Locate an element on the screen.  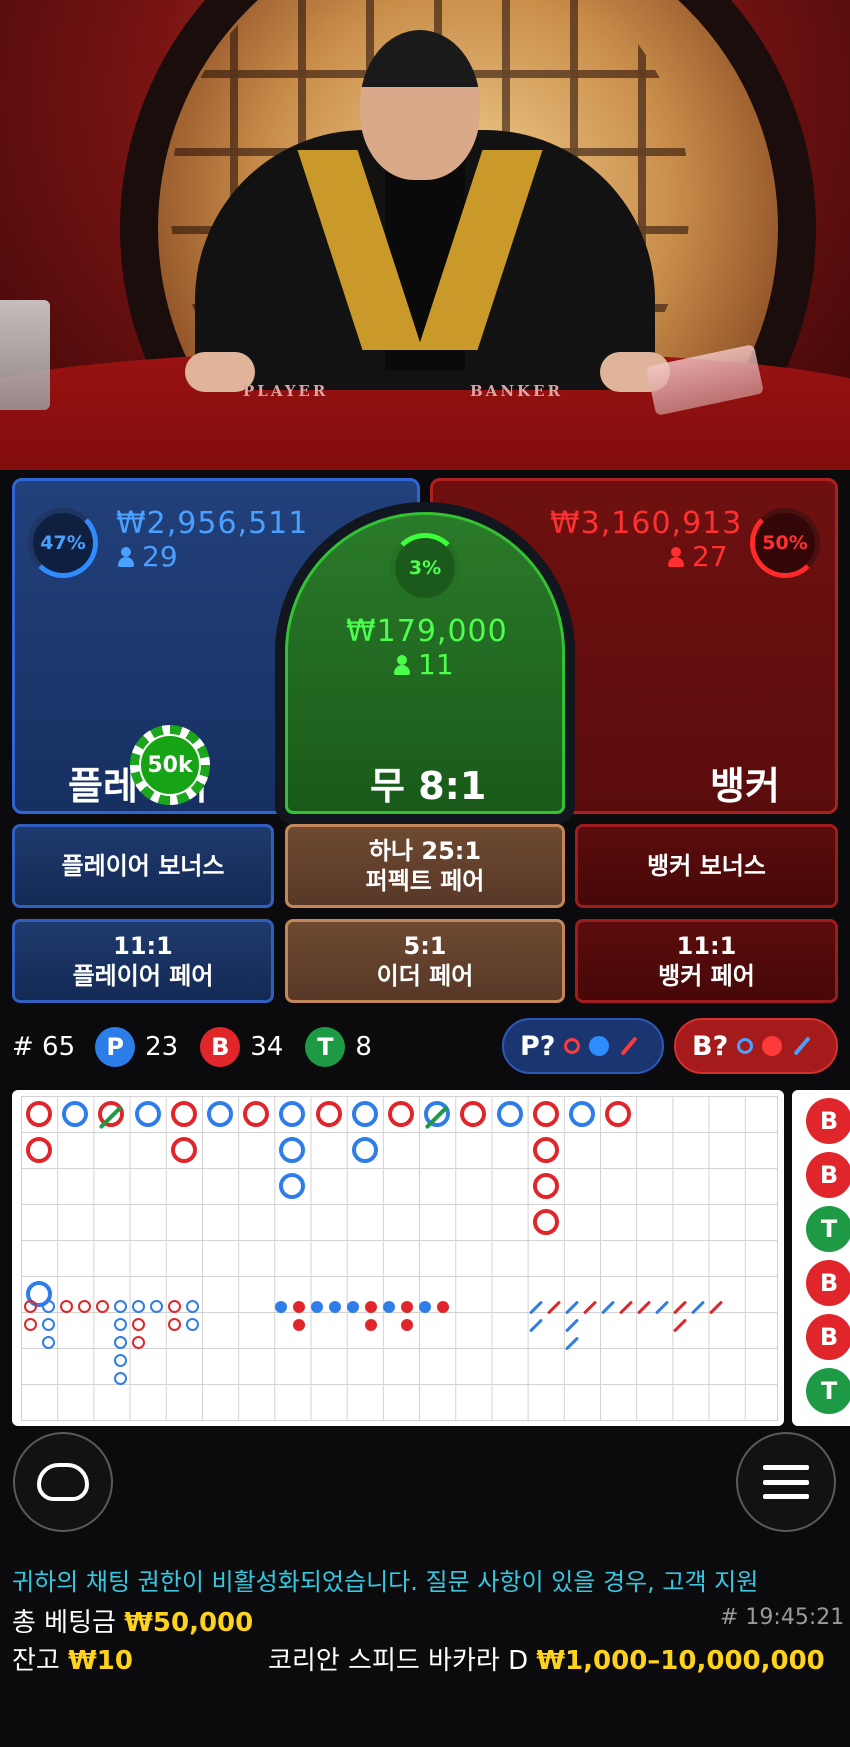
player-pair-odds: 11:1 is located at coordinates (143, 946).